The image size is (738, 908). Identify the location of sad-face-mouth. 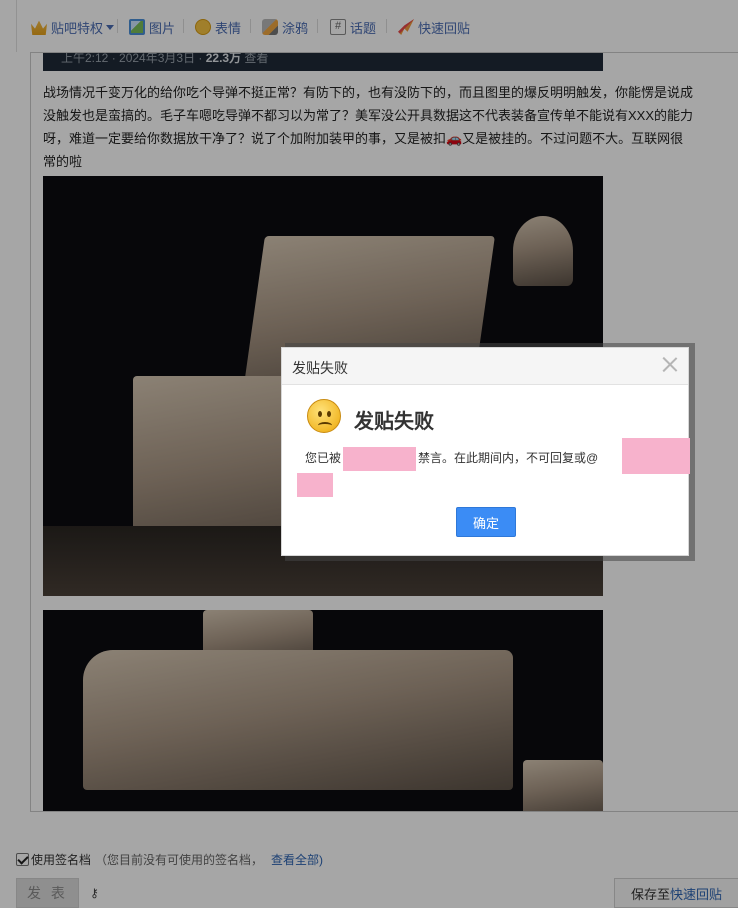
(325, 425).